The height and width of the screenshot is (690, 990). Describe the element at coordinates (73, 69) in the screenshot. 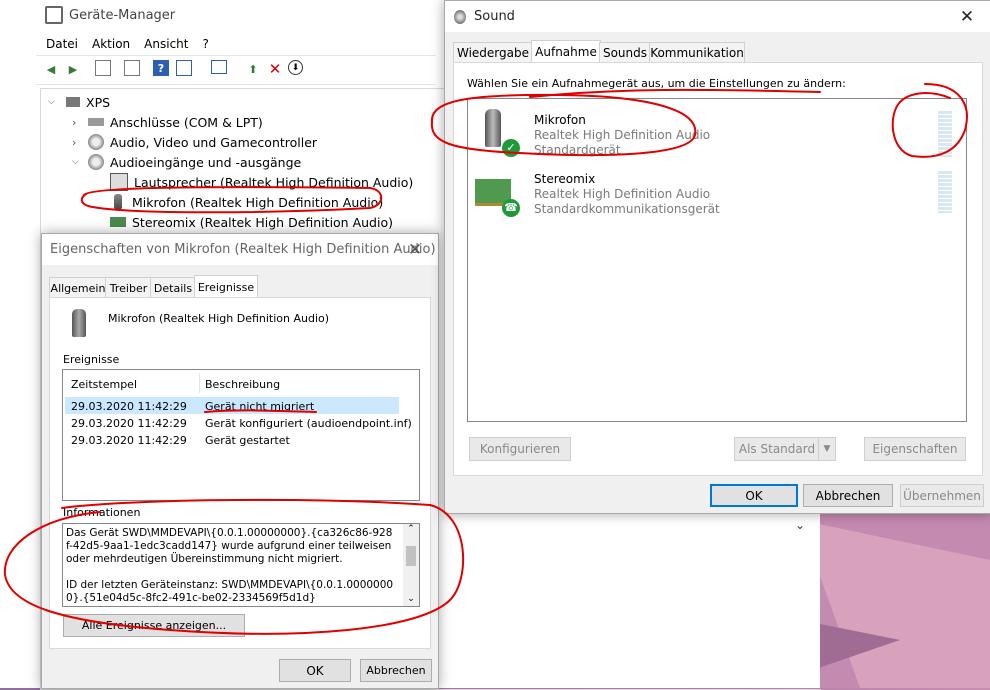

I see `forward-arrow-icon: ▶` at that location.